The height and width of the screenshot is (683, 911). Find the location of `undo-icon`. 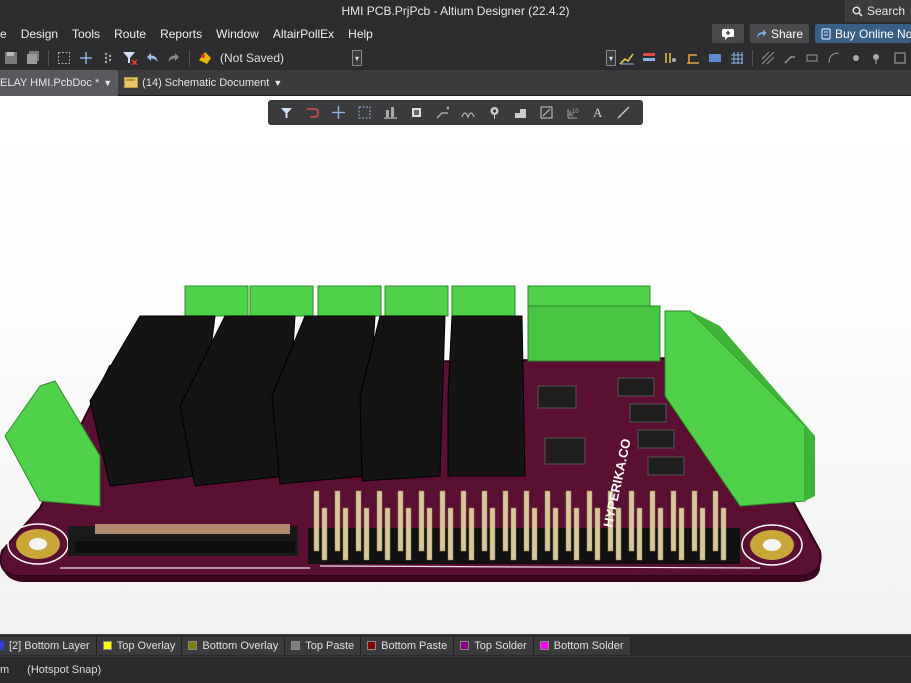

undo-icon is located at coordinates (152, 58).